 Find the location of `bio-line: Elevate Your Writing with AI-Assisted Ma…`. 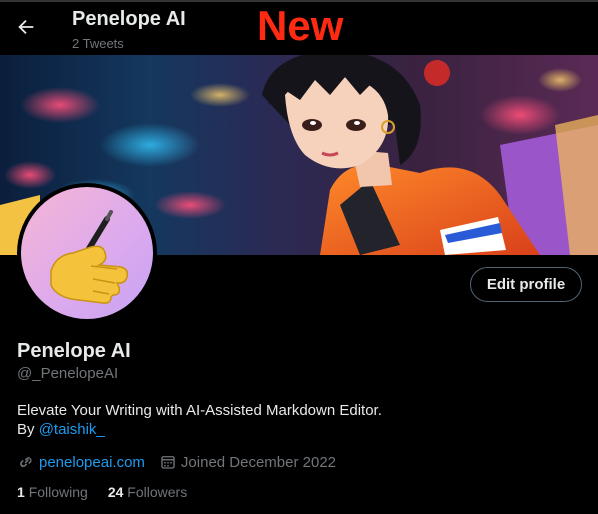

bio-line: Elevate Your Writing with AI-Assisted Ma… is located at coordinates (199, 410).